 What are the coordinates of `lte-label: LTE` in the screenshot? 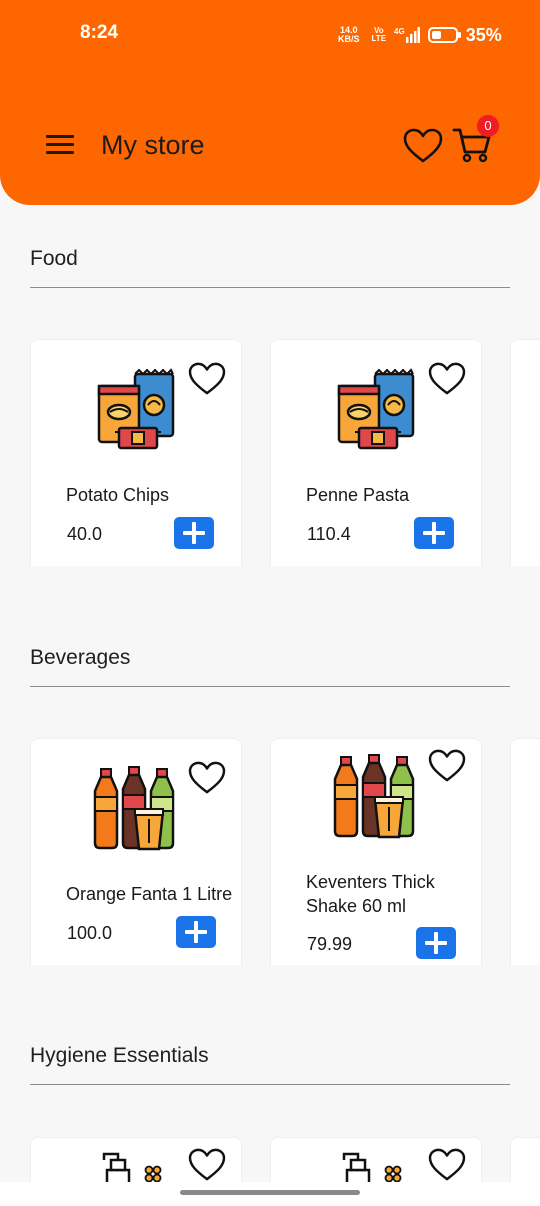 It's located at (379, 38).